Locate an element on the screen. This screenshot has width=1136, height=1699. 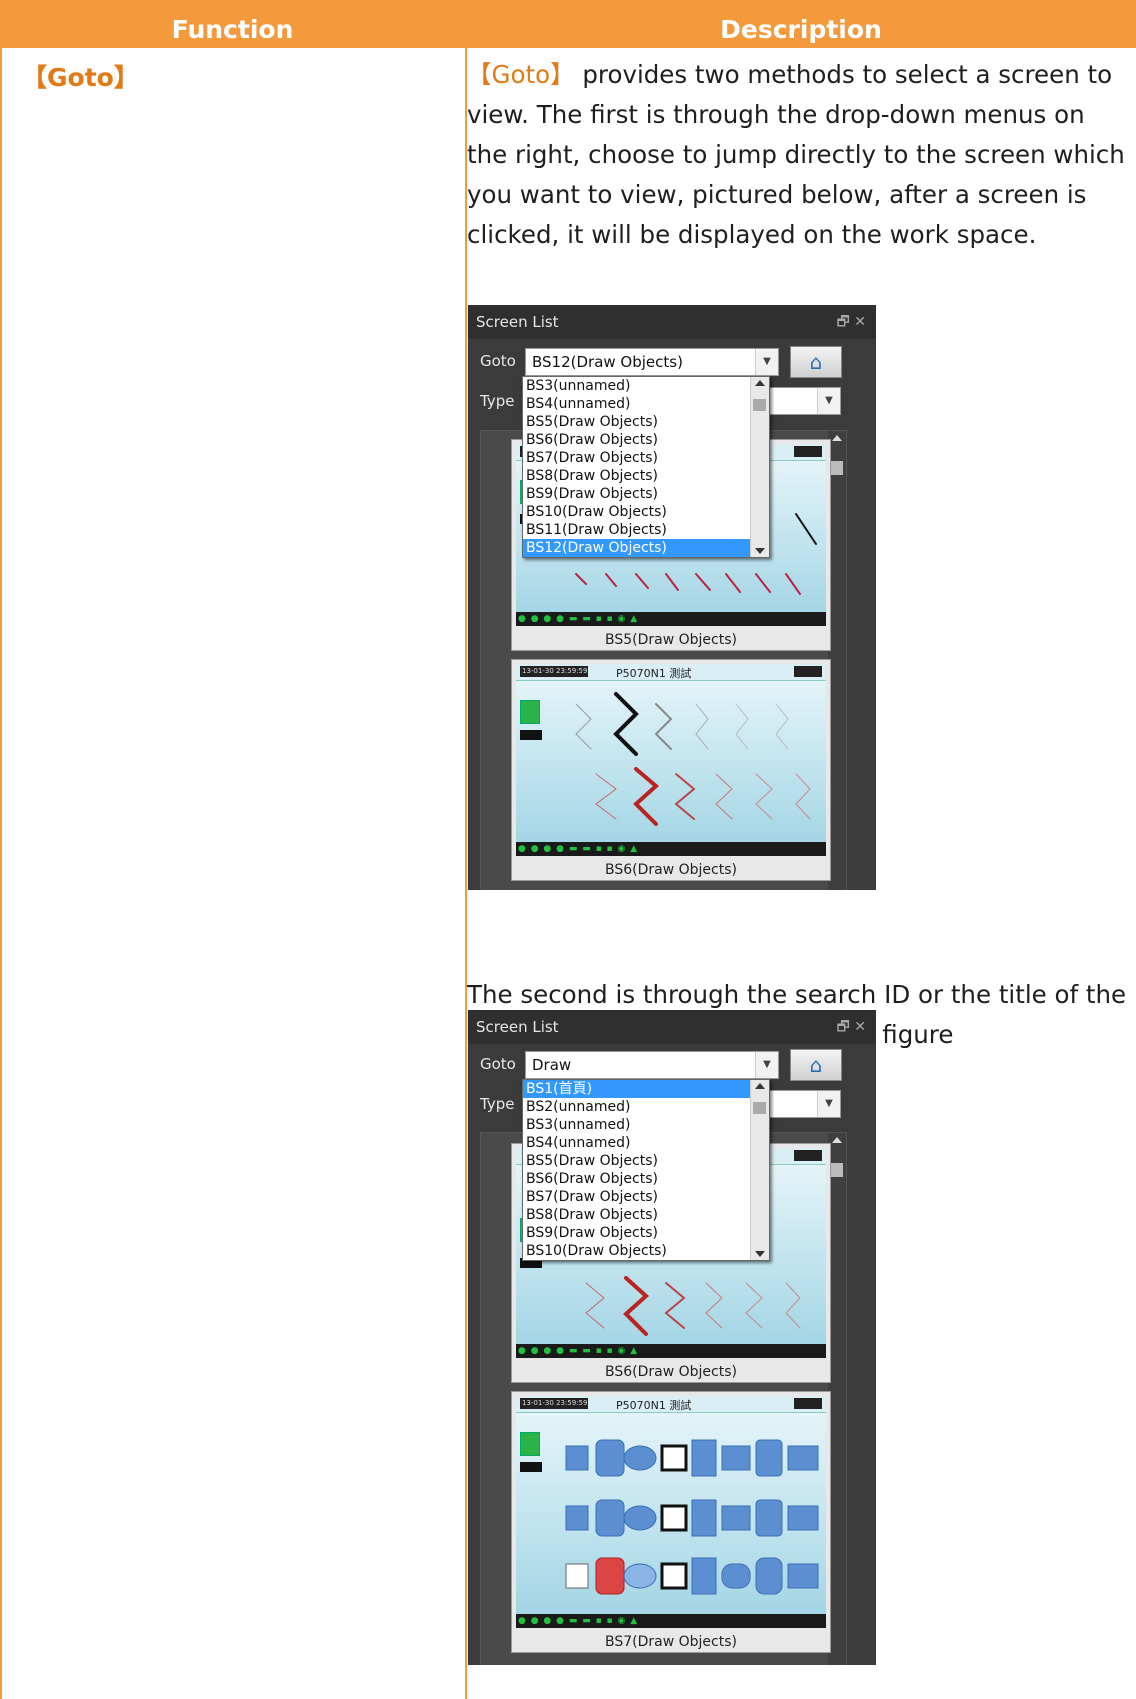
table-border-left is located at coordinates (1, 873).